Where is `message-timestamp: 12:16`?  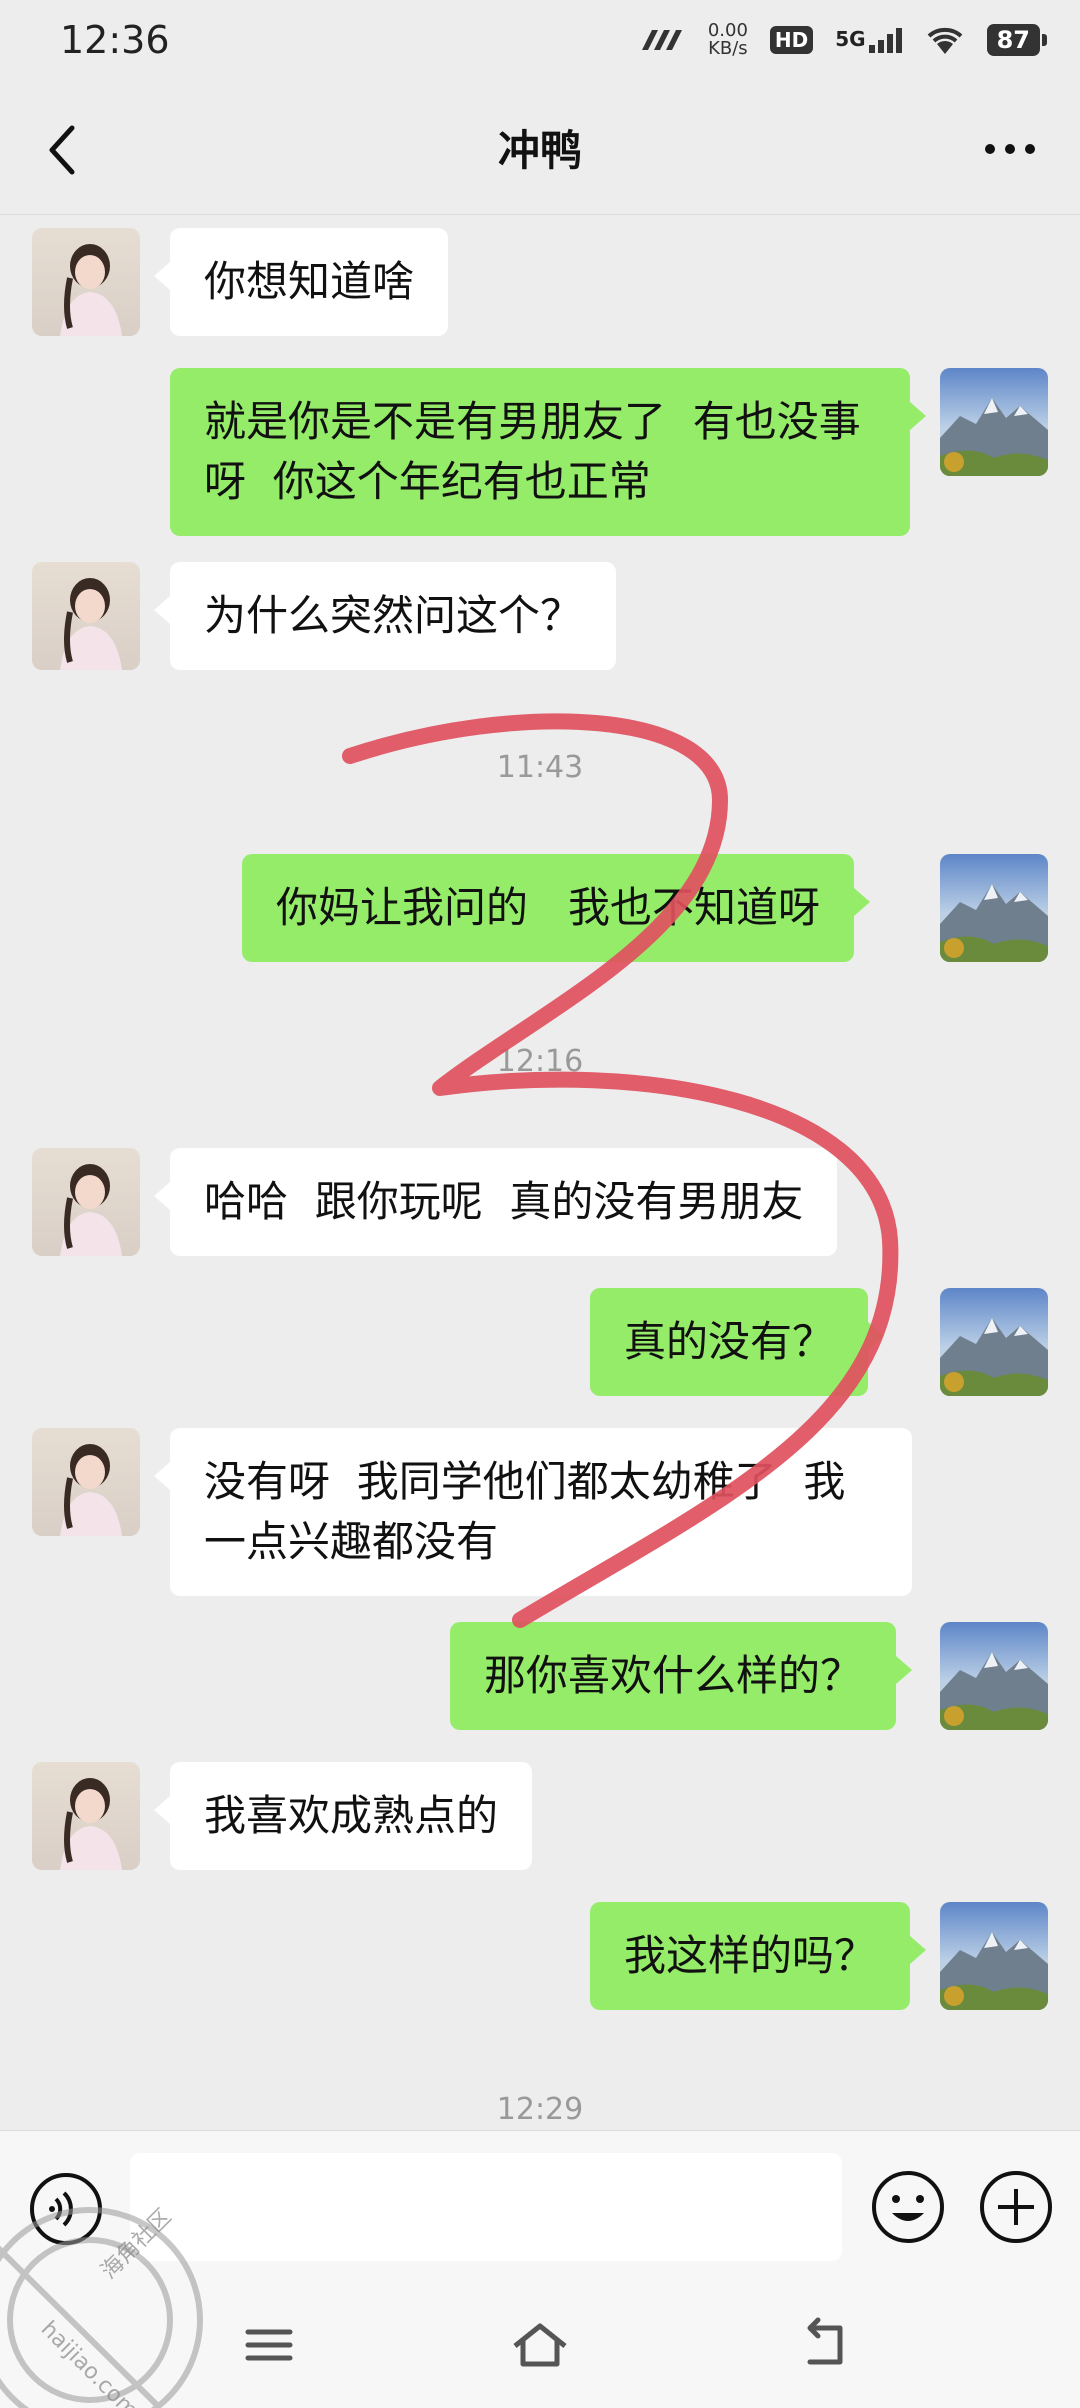 message-timestamp: 12:16 is located at coordinates (540, 1061).